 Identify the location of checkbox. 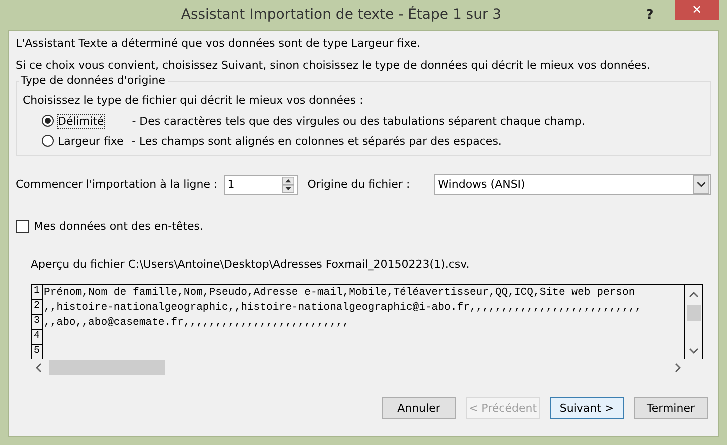
(22, 226).